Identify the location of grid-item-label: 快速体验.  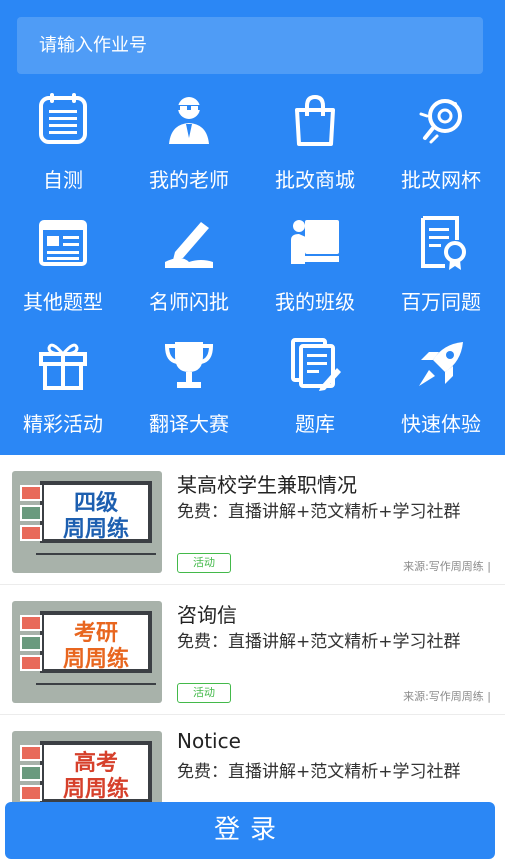
(441, 424).